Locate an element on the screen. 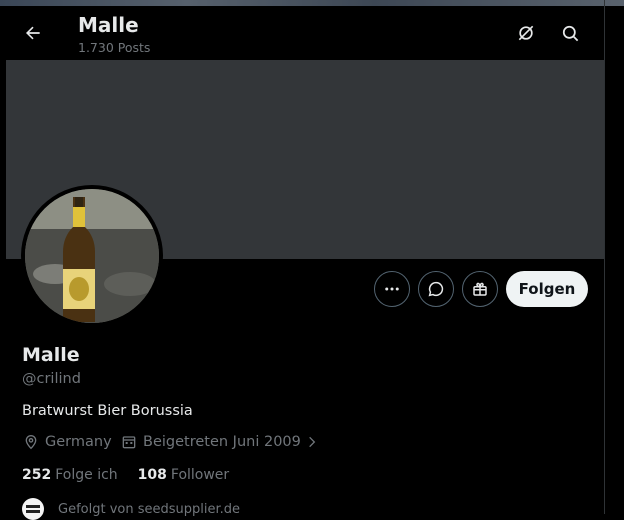 Image resolution: width=624 pixels, height=520 pixels. following-link: 252 Folge ich is located at coordinates (70, 475).